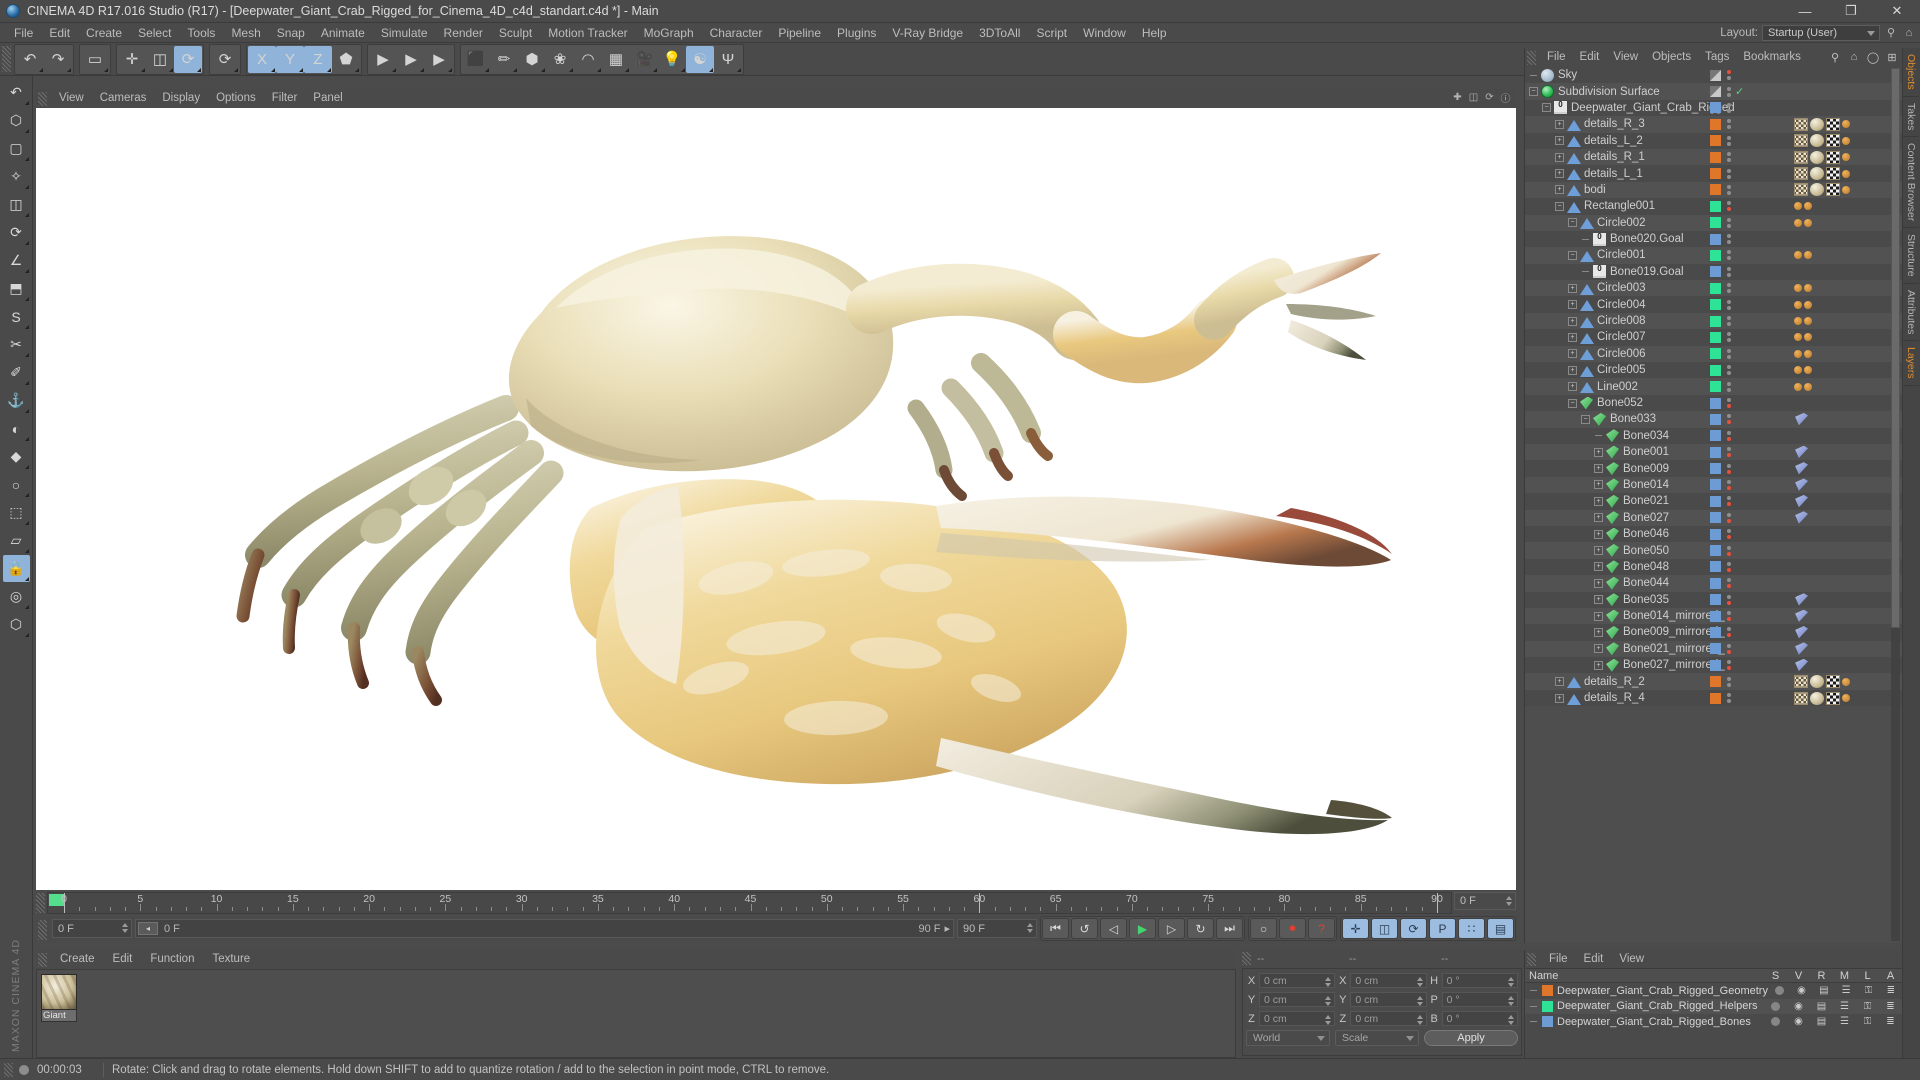 The height and width of the screenshot is (1080, 1920). What do you see at coordinates (1590, 57) in the screenshot?
I see `om-menu-edit: Edit` at bounding box center [1590, 57].